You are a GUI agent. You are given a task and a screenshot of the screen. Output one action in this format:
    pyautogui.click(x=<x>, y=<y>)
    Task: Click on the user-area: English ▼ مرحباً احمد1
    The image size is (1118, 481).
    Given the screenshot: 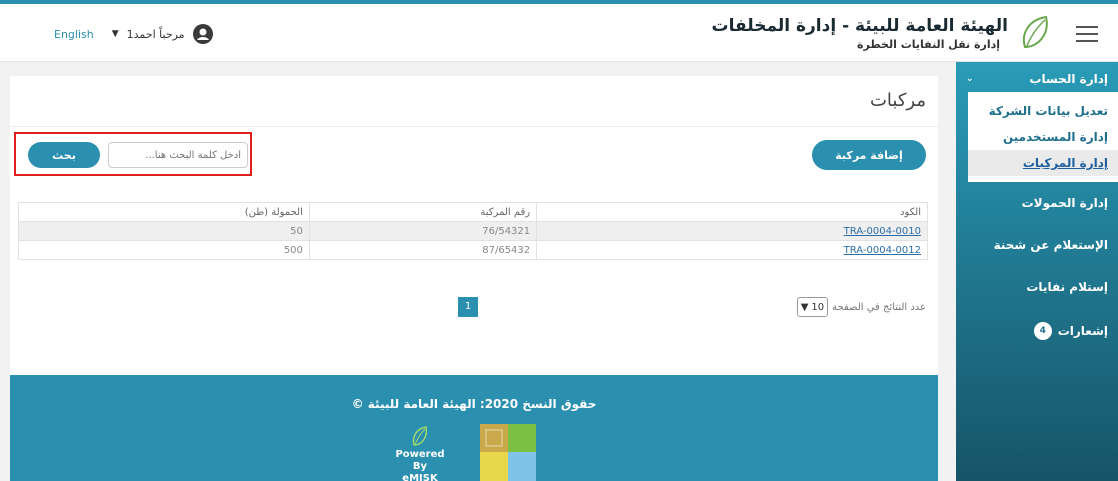 What is the action you would take?
    pyautogui.click(x=133, y=34)
    